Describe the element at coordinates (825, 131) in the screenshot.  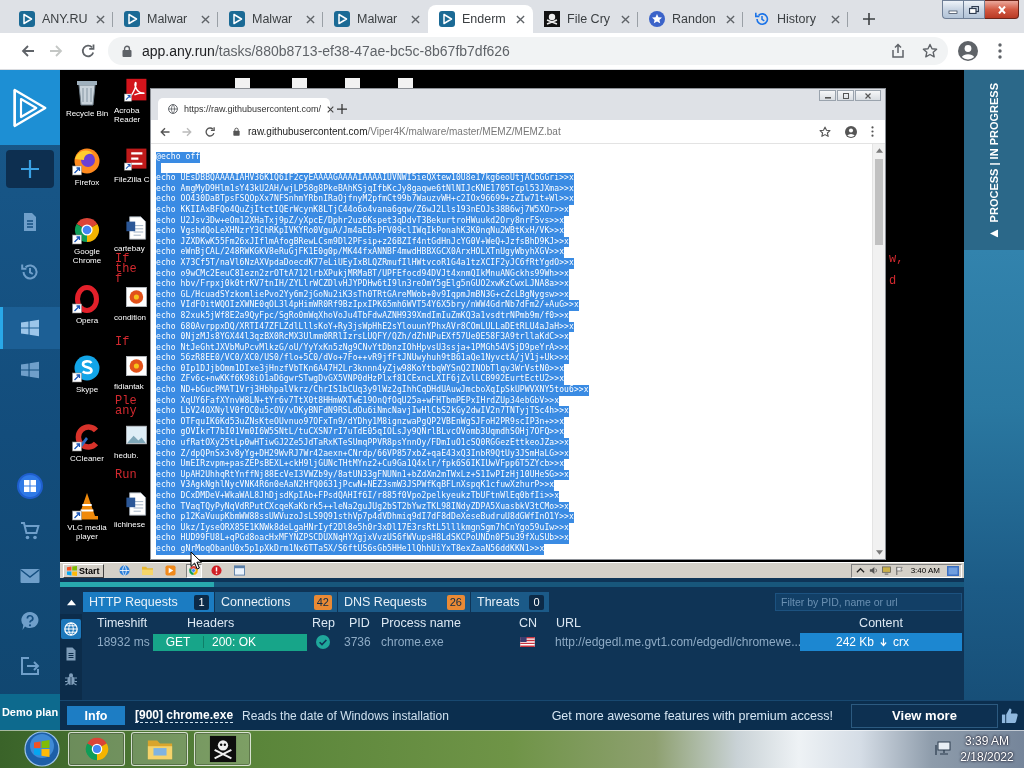
I see `star-icon` at that location.